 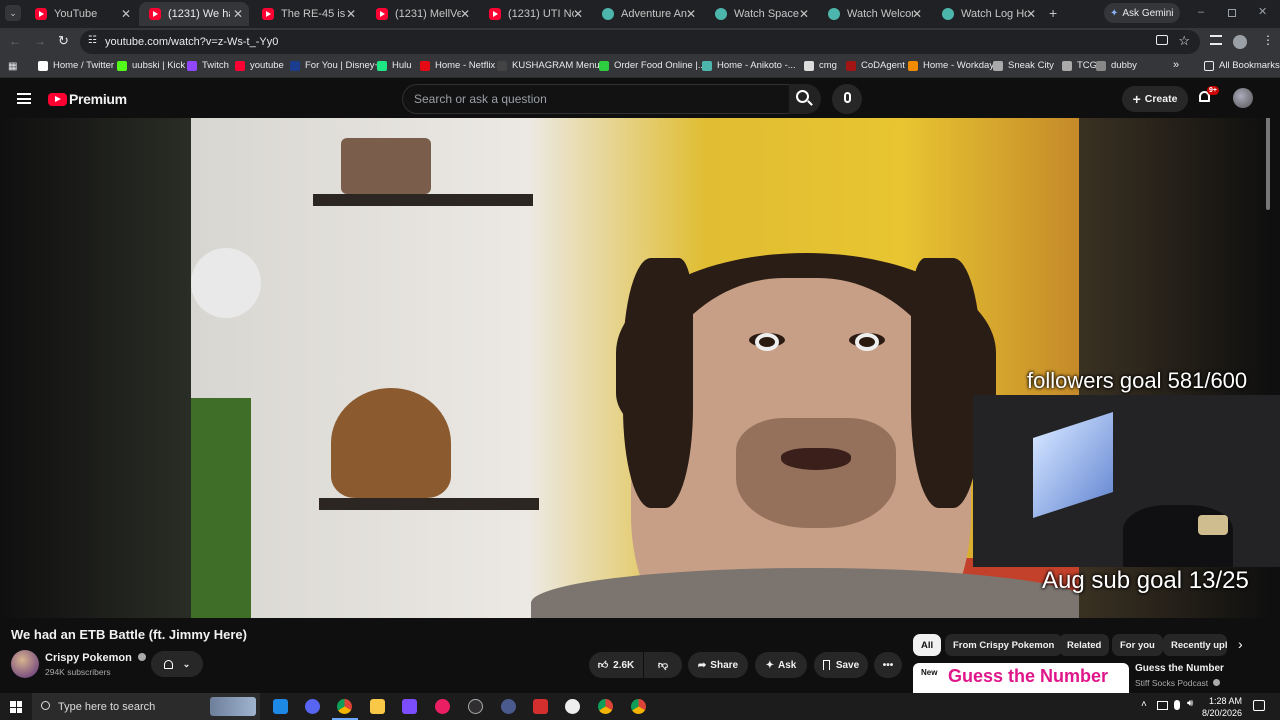 What do you see at coordinates (475, 706) in the screenshot?
I see `obs-icon` at bounding box center [475, 706].